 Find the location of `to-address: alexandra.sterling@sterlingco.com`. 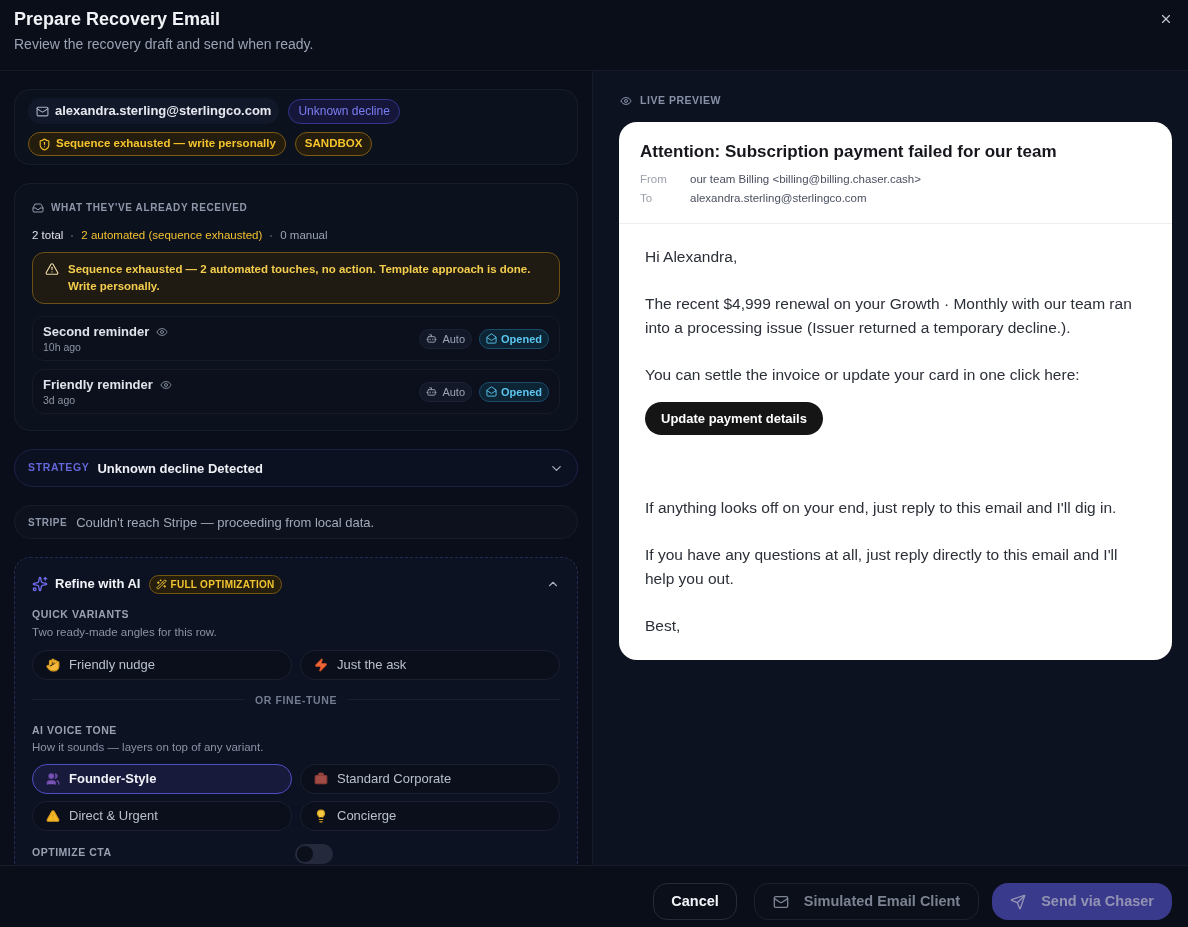

to-address: alexandra.sterling@sterlingco.com is located at coordinates (778, 198).